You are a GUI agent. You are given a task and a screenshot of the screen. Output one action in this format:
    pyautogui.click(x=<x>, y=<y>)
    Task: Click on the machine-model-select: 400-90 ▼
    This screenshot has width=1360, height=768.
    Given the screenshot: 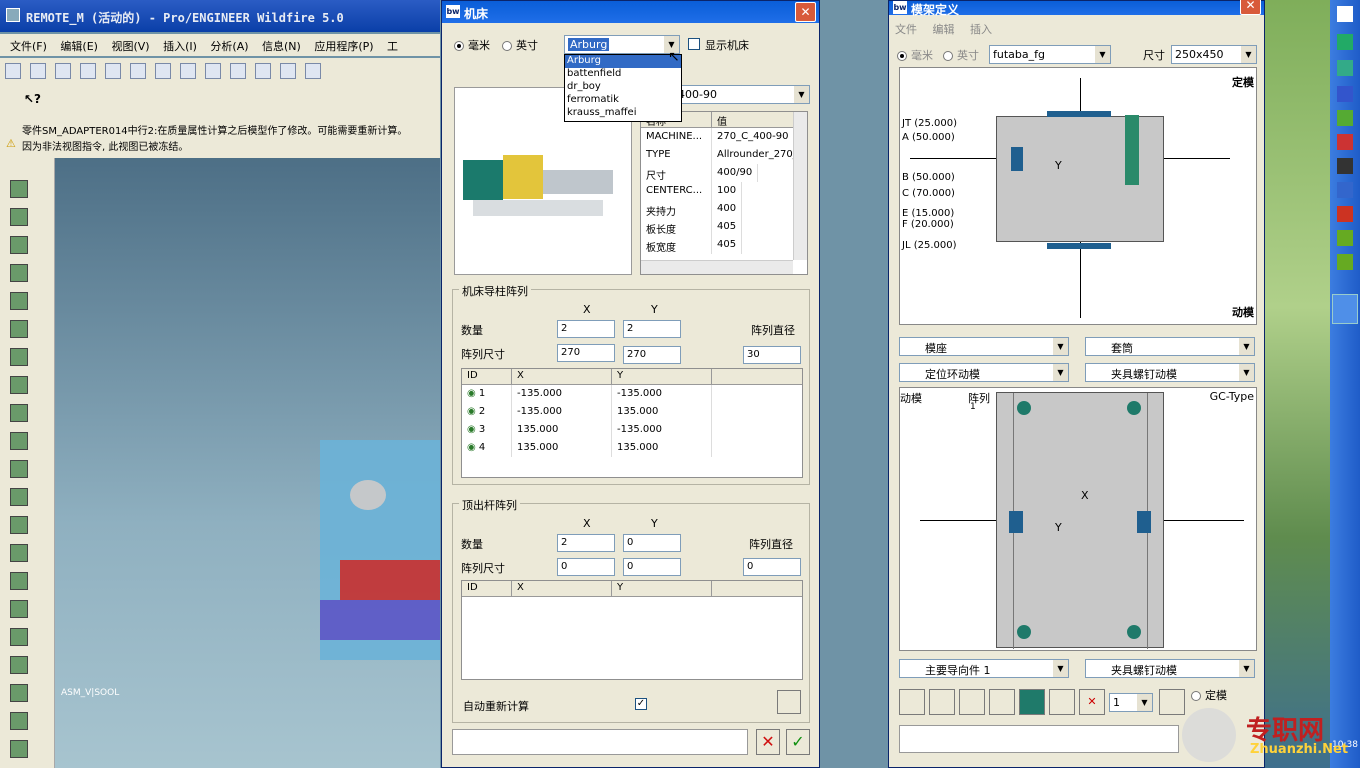 What is the action you would take?
    pyautogui.click(x=742, y=94)
    